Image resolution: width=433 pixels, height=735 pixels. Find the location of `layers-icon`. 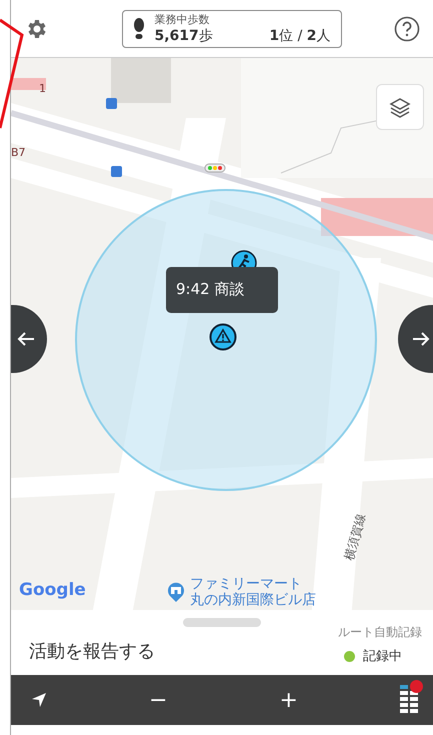

layers-icon is located at coordinates (400, 107).